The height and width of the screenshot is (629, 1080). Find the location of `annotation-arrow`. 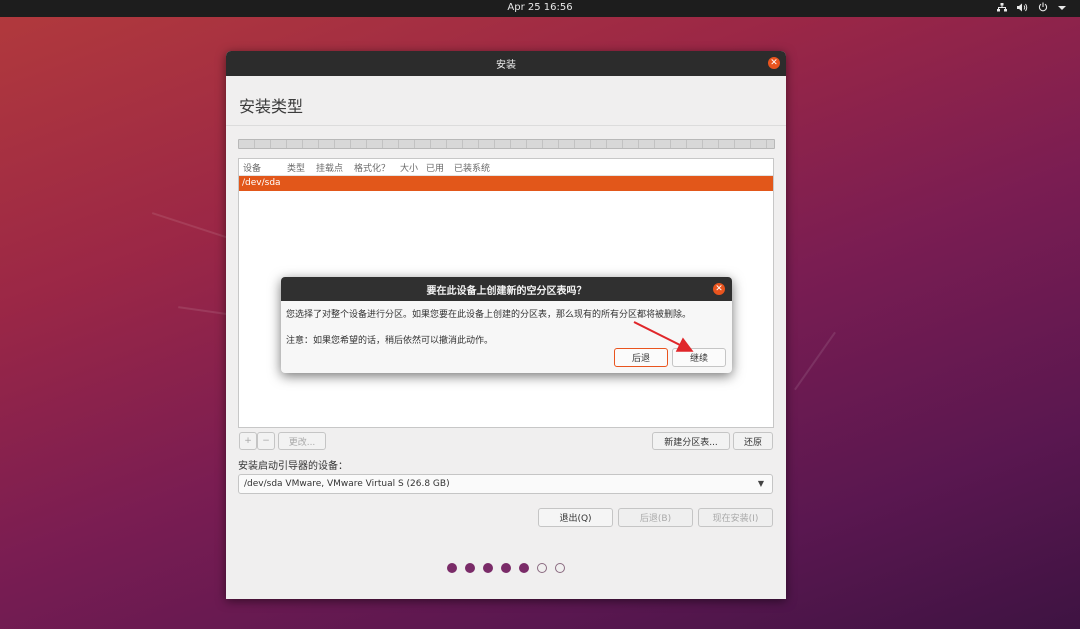

annotation-arrow is located at coordinates (663, 336).